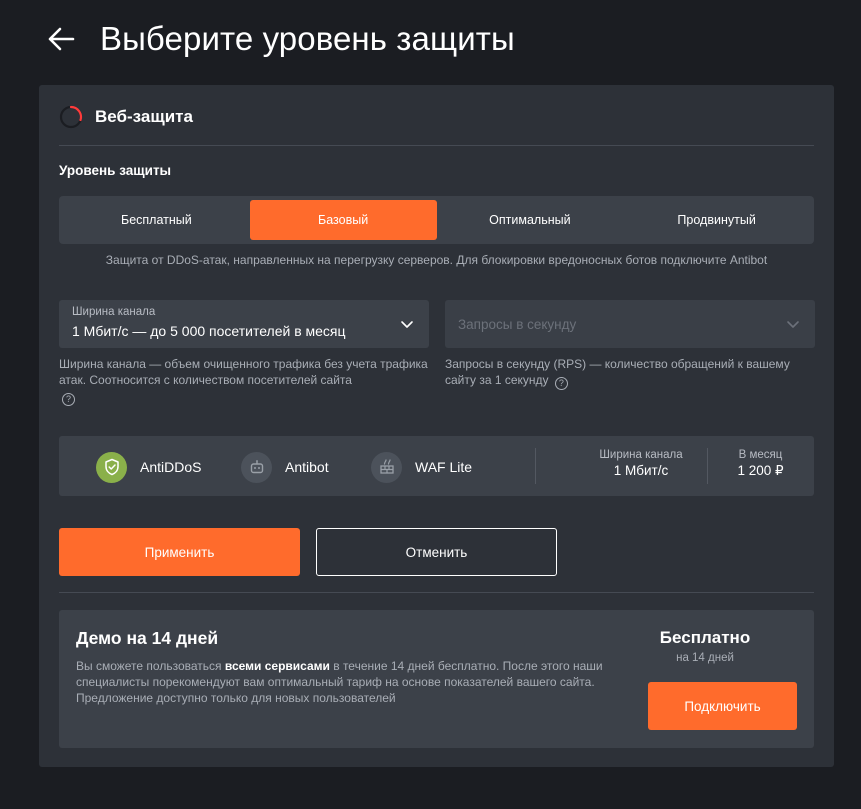 Image resolution: width=861 pixels, height=809 pixels. I want to click on page-header: Выберите уровень защиты, so click(280, 39).